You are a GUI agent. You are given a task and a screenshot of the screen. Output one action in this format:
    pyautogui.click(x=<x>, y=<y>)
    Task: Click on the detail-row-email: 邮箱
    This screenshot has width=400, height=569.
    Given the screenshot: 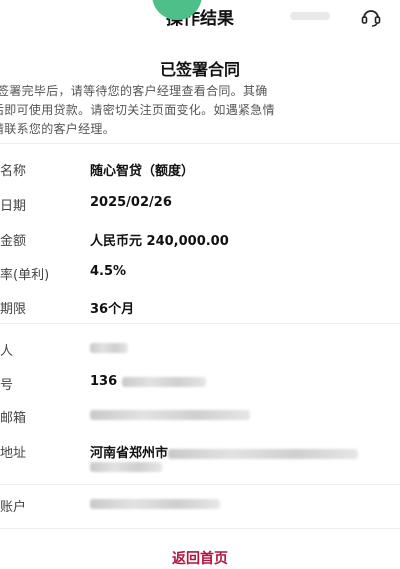 What is the action you would take?
    pyautogui.click(x=200, y=419)
    